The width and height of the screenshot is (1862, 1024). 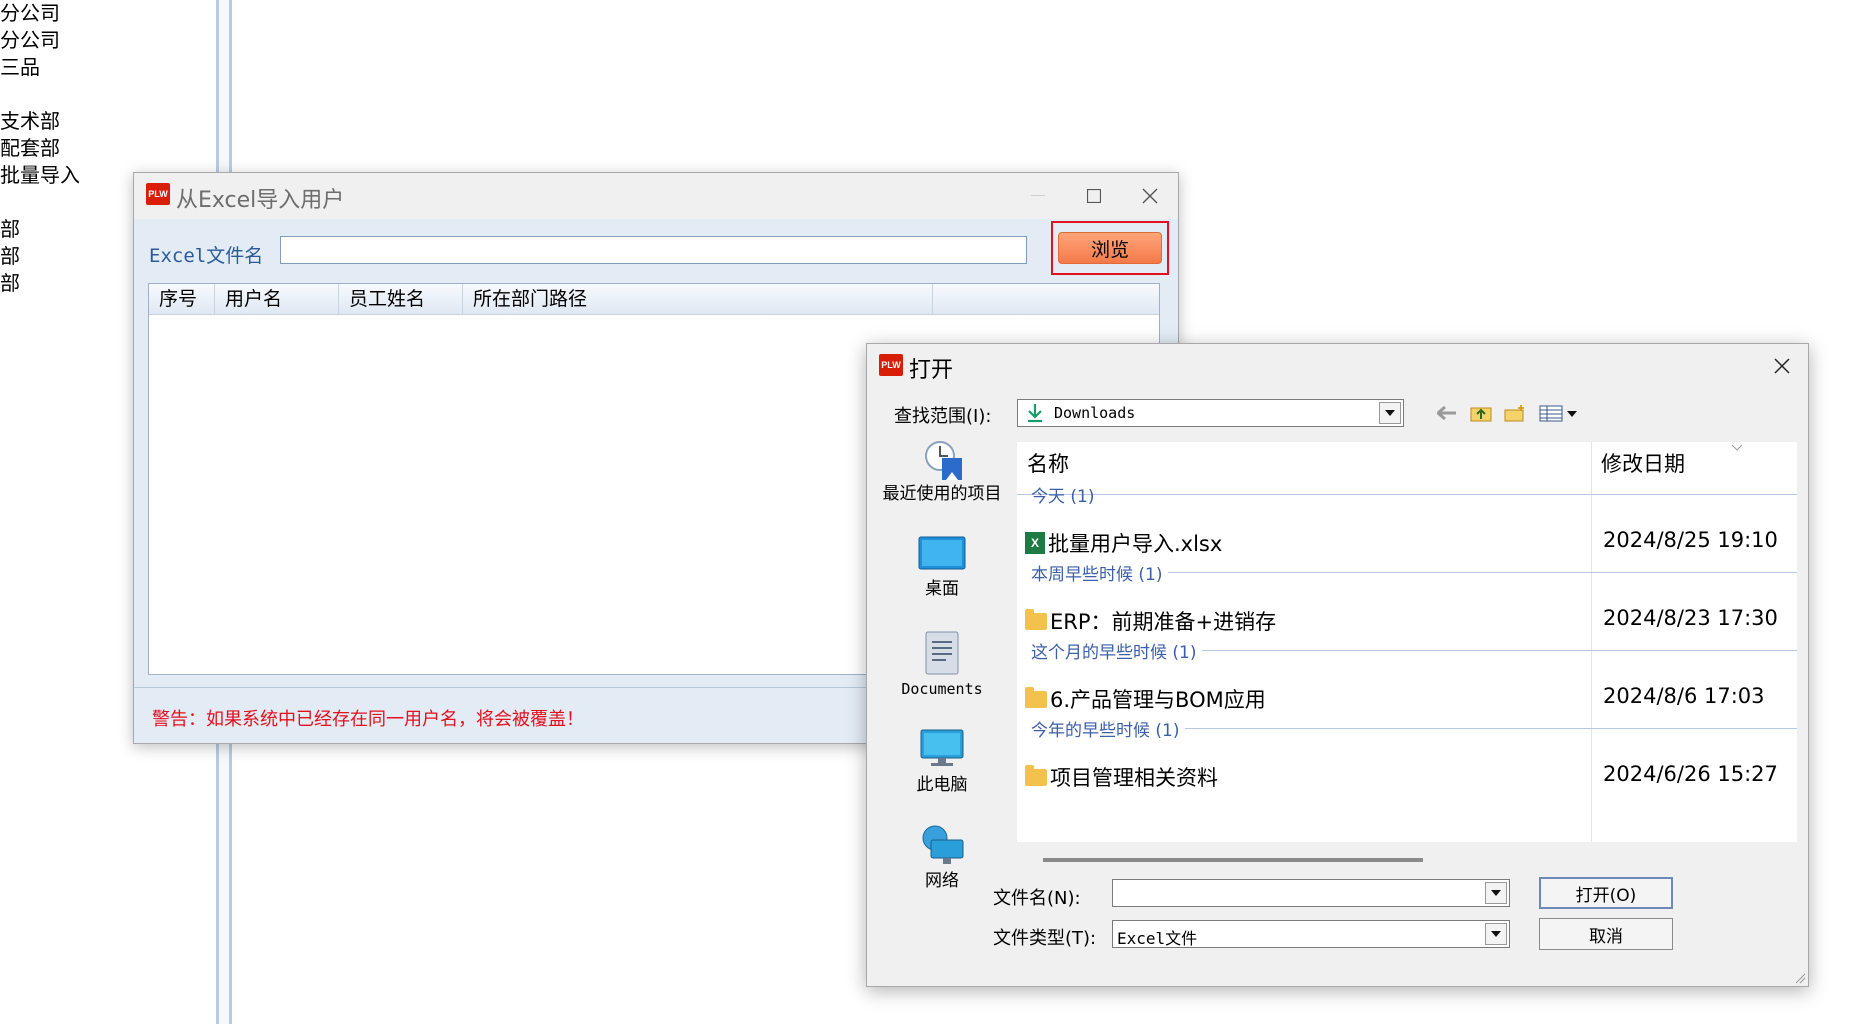 I want to click on documents-icon, so click(x=942, y=653).